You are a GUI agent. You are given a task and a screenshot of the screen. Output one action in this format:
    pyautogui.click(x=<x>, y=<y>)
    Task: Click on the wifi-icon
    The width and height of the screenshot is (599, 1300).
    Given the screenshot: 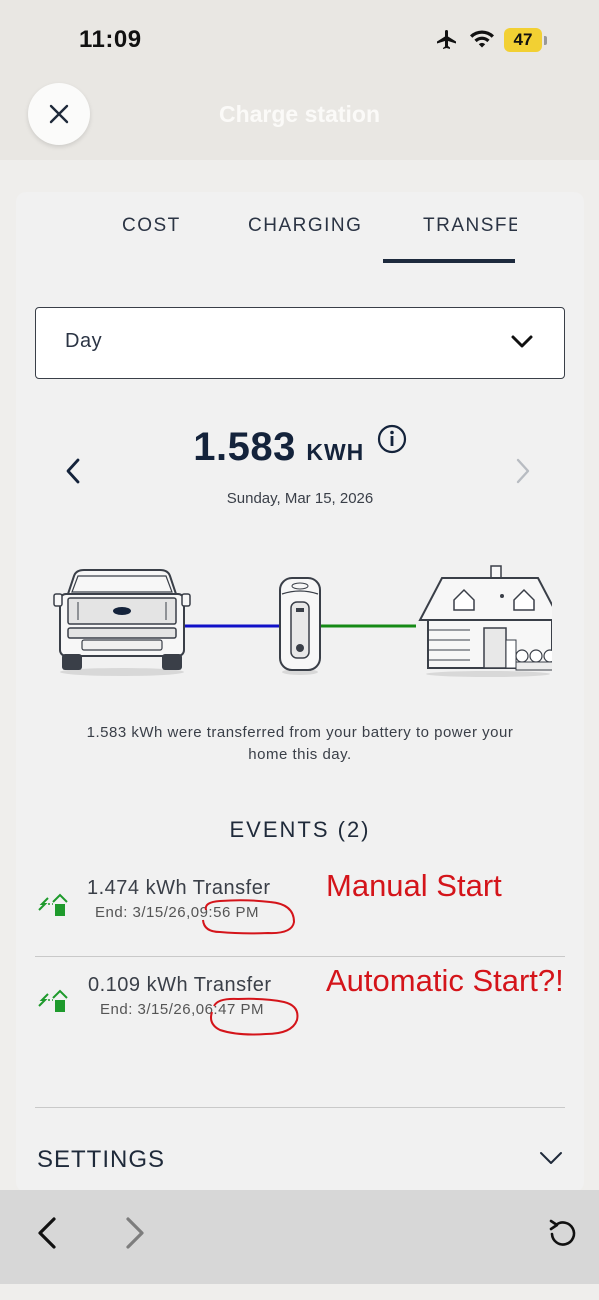 What is the action you would take?
    pyautogui.click(x=482, y=39)
    